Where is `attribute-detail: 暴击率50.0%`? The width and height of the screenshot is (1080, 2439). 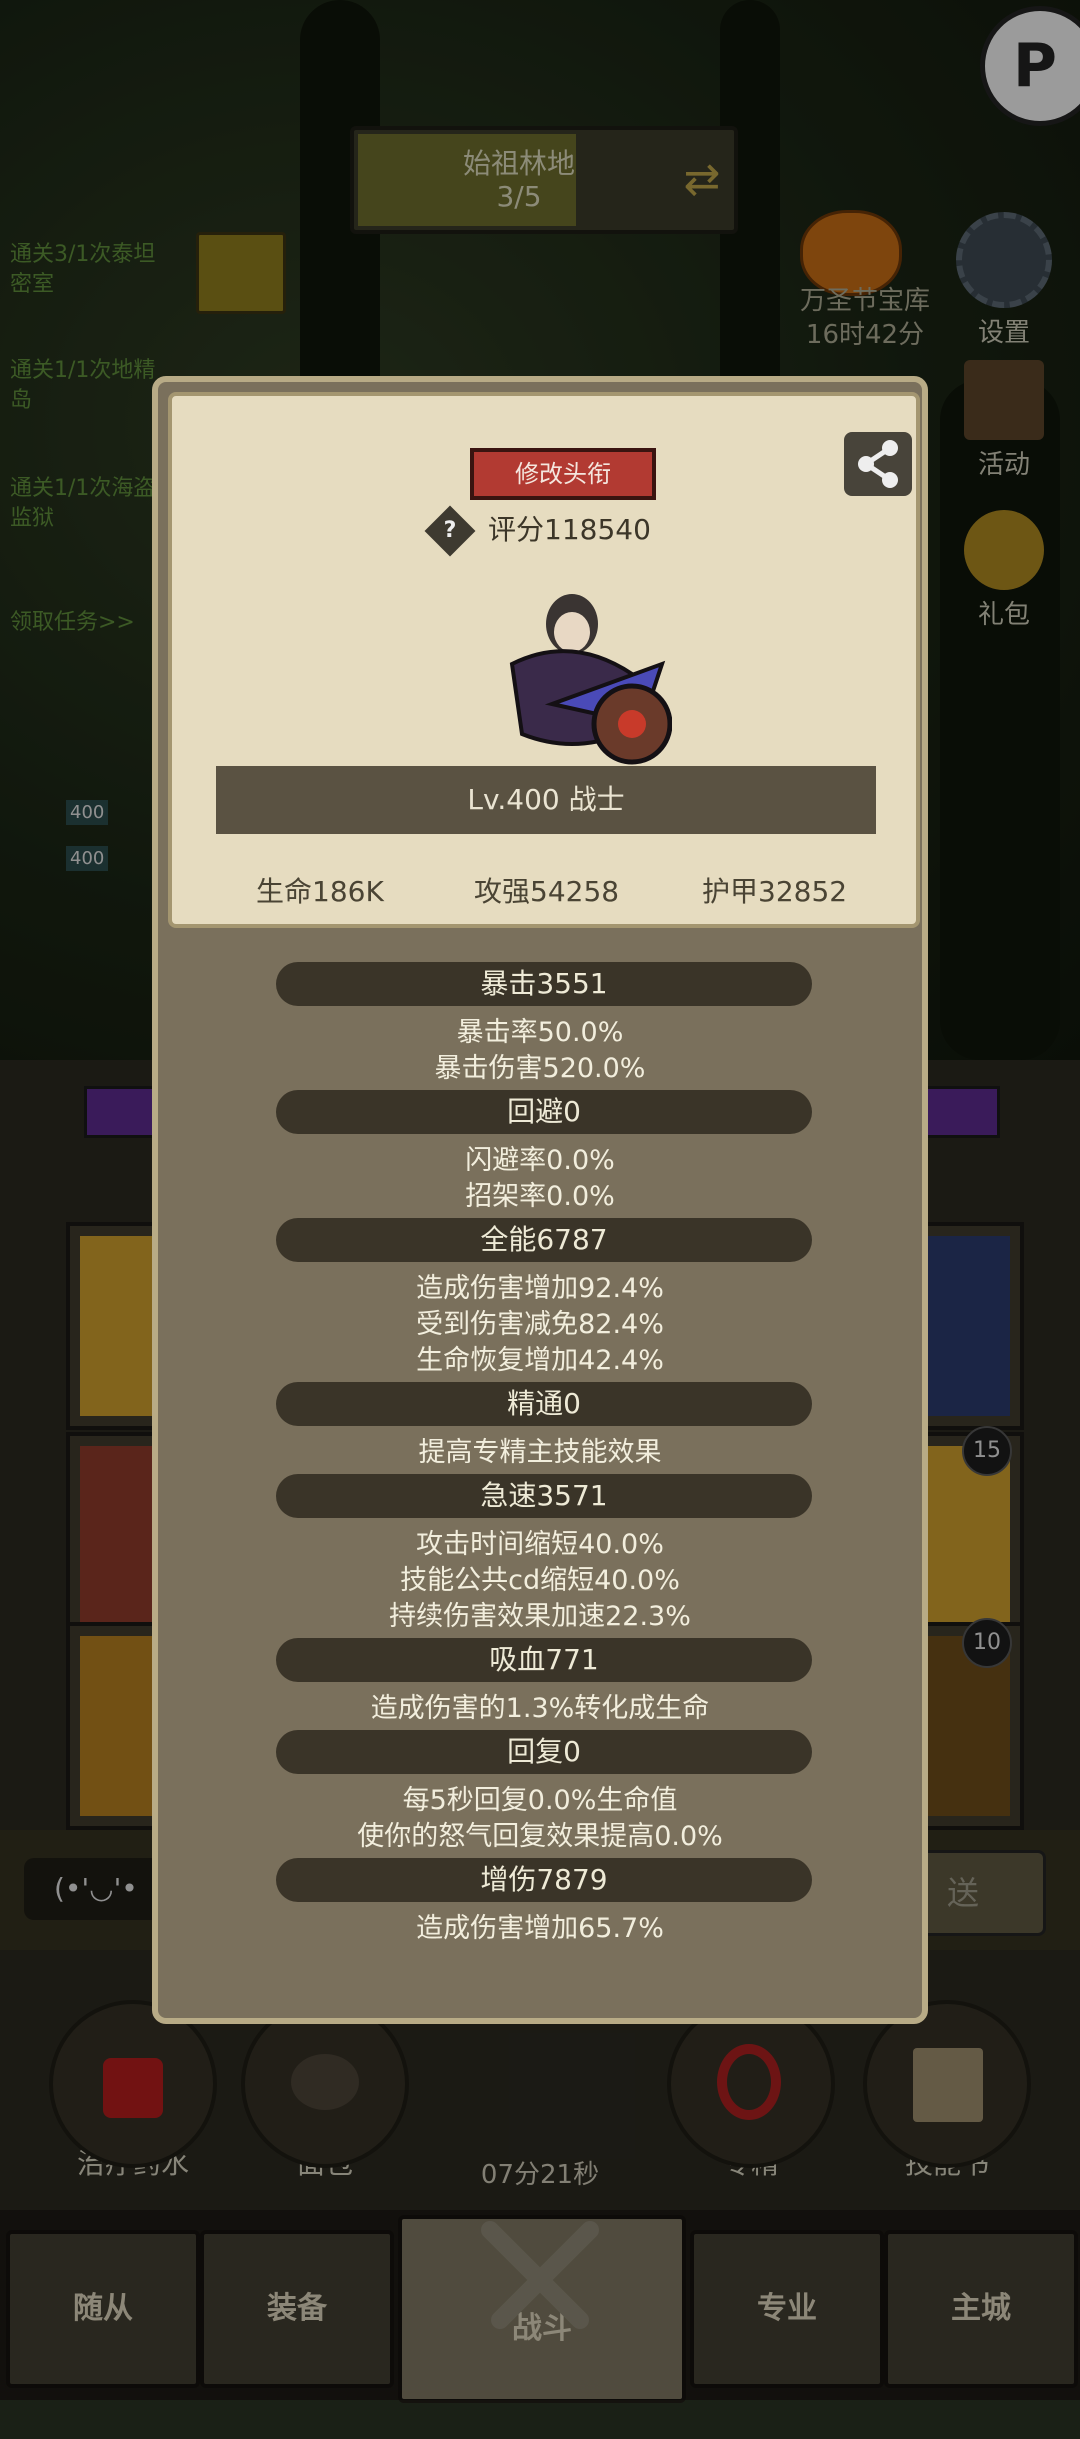 attribute-detail: 暴击率50.0% is located at coordinates (540, 1032).